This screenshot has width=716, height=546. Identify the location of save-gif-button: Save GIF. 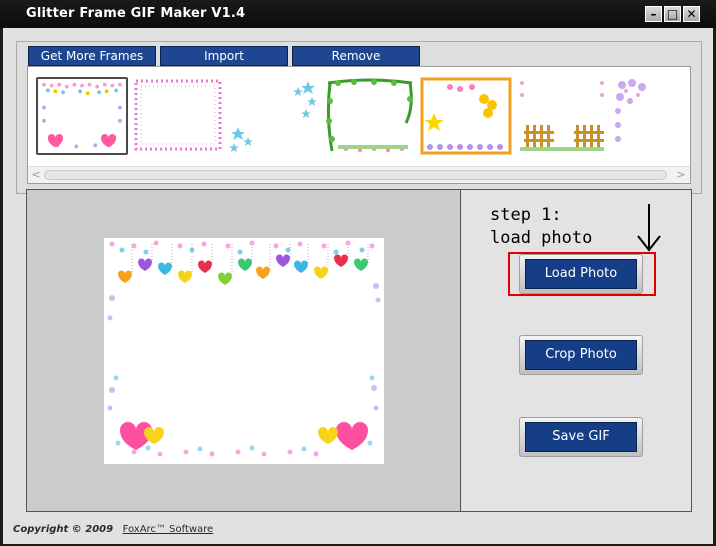
(581, 437).